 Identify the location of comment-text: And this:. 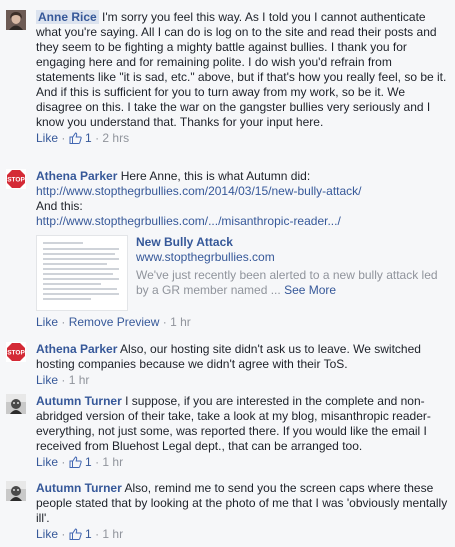
(59, 206).